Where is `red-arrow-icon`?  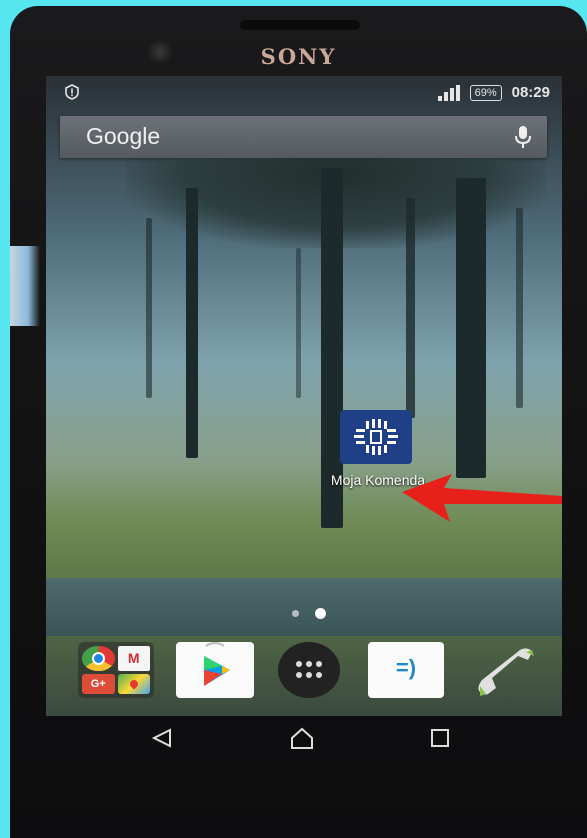 red-arrow-icon is located at coordinates (482, 498).